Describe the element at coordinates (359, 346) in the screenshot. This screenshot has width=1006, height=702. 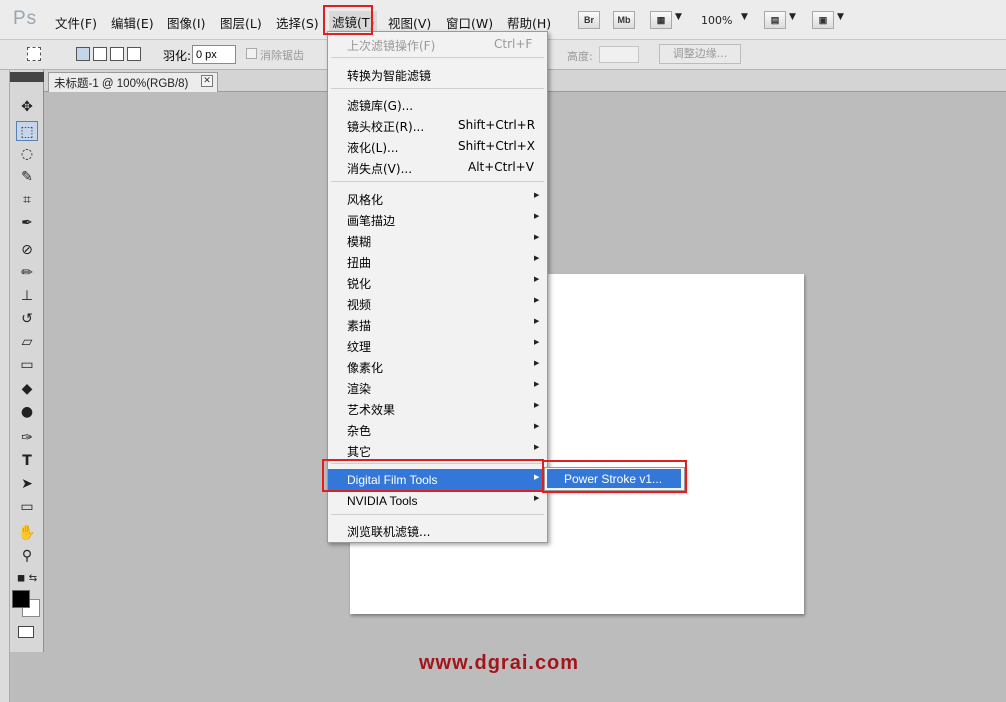
I see `menu-item-texture: 纹理` at that location.